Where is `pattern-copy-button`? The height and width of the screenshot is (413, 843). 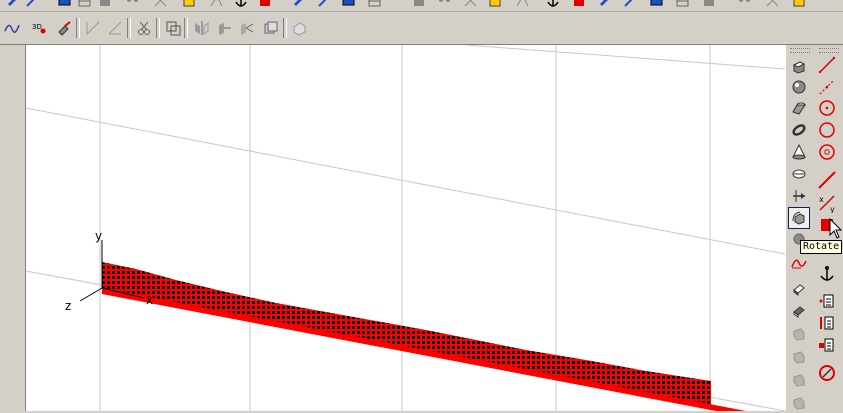
pattern-copy-button is located at coordinates (247, 28).